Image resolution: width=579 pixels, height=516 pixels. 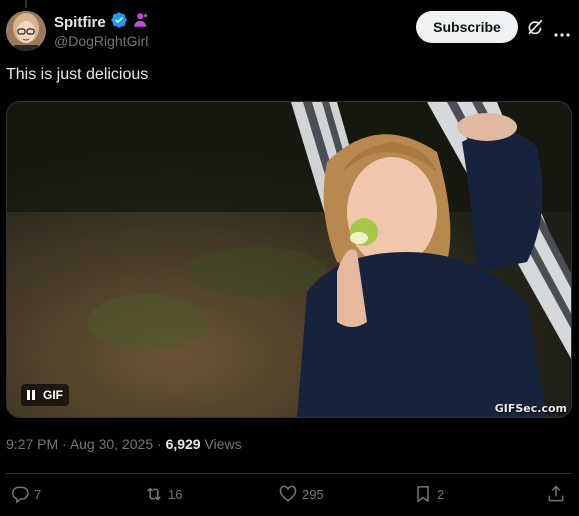 What do you see at coordinates (301, 494) in the screenshot?
I see `like-button: 295` at bounding box center [301, 494].